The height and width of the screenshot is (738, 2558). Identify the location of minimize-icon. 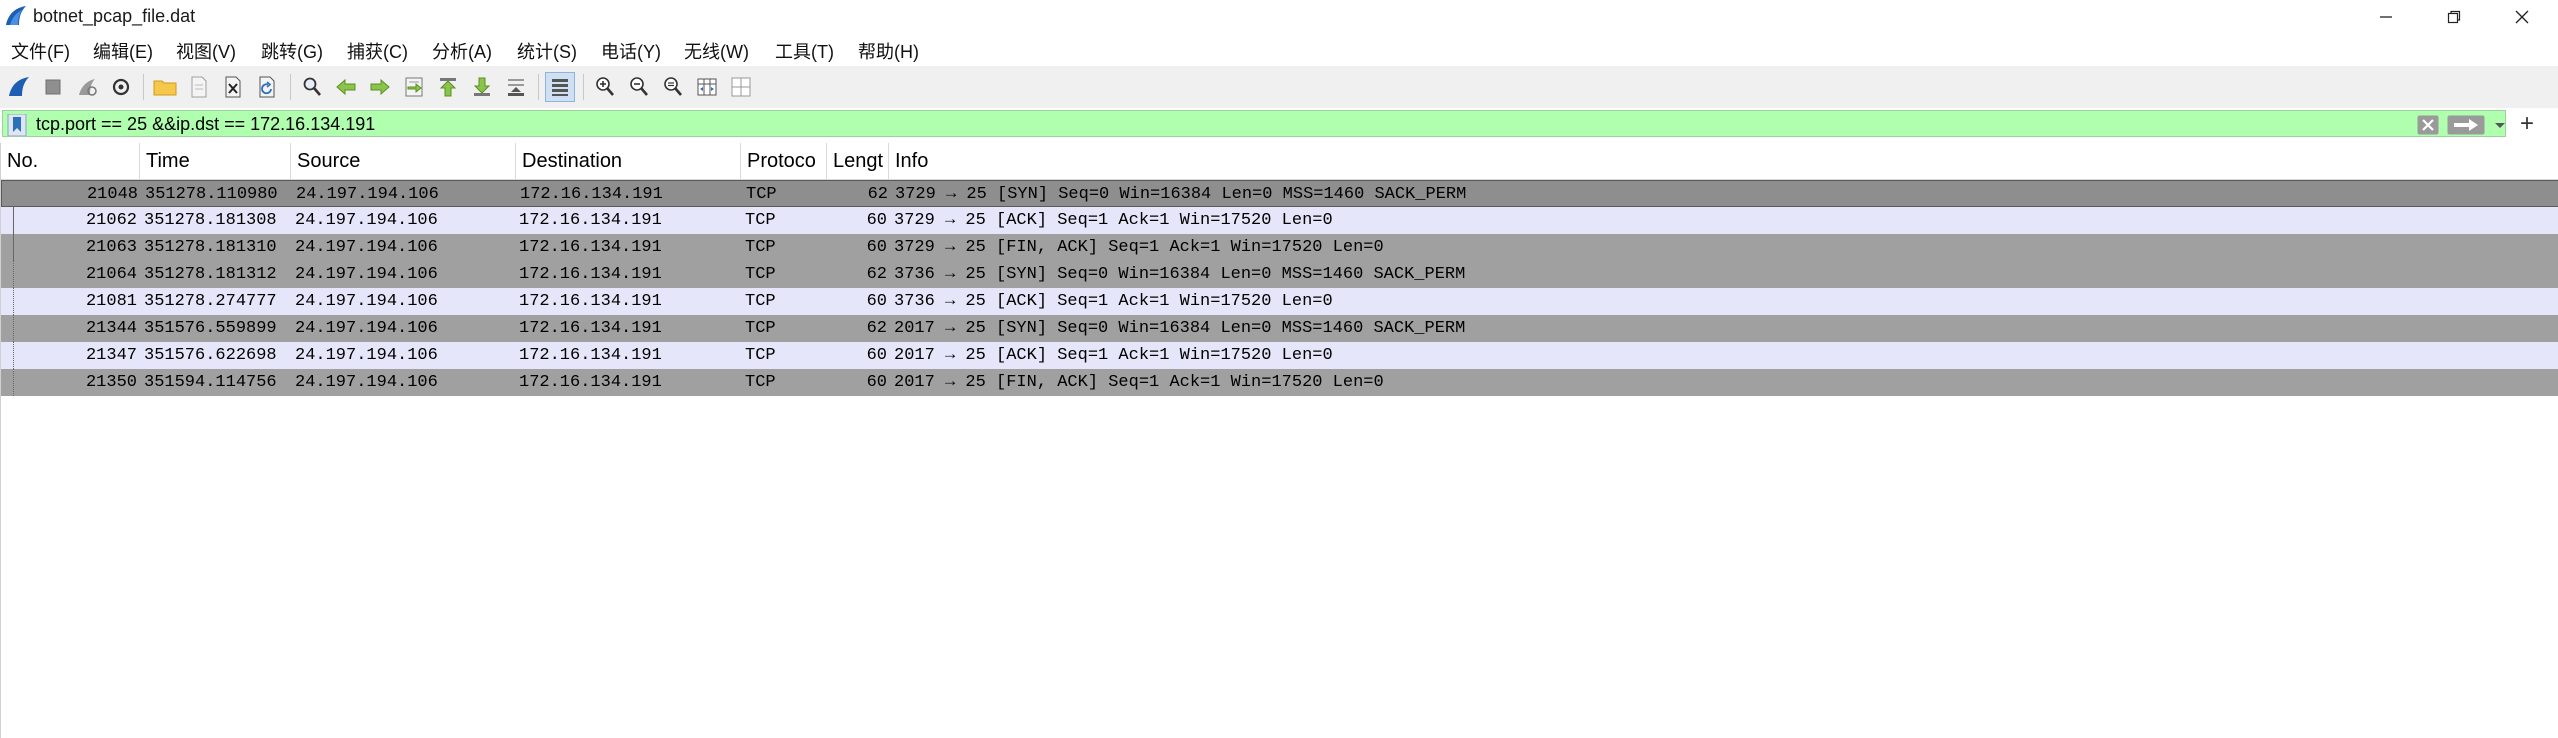
(2386, 16).